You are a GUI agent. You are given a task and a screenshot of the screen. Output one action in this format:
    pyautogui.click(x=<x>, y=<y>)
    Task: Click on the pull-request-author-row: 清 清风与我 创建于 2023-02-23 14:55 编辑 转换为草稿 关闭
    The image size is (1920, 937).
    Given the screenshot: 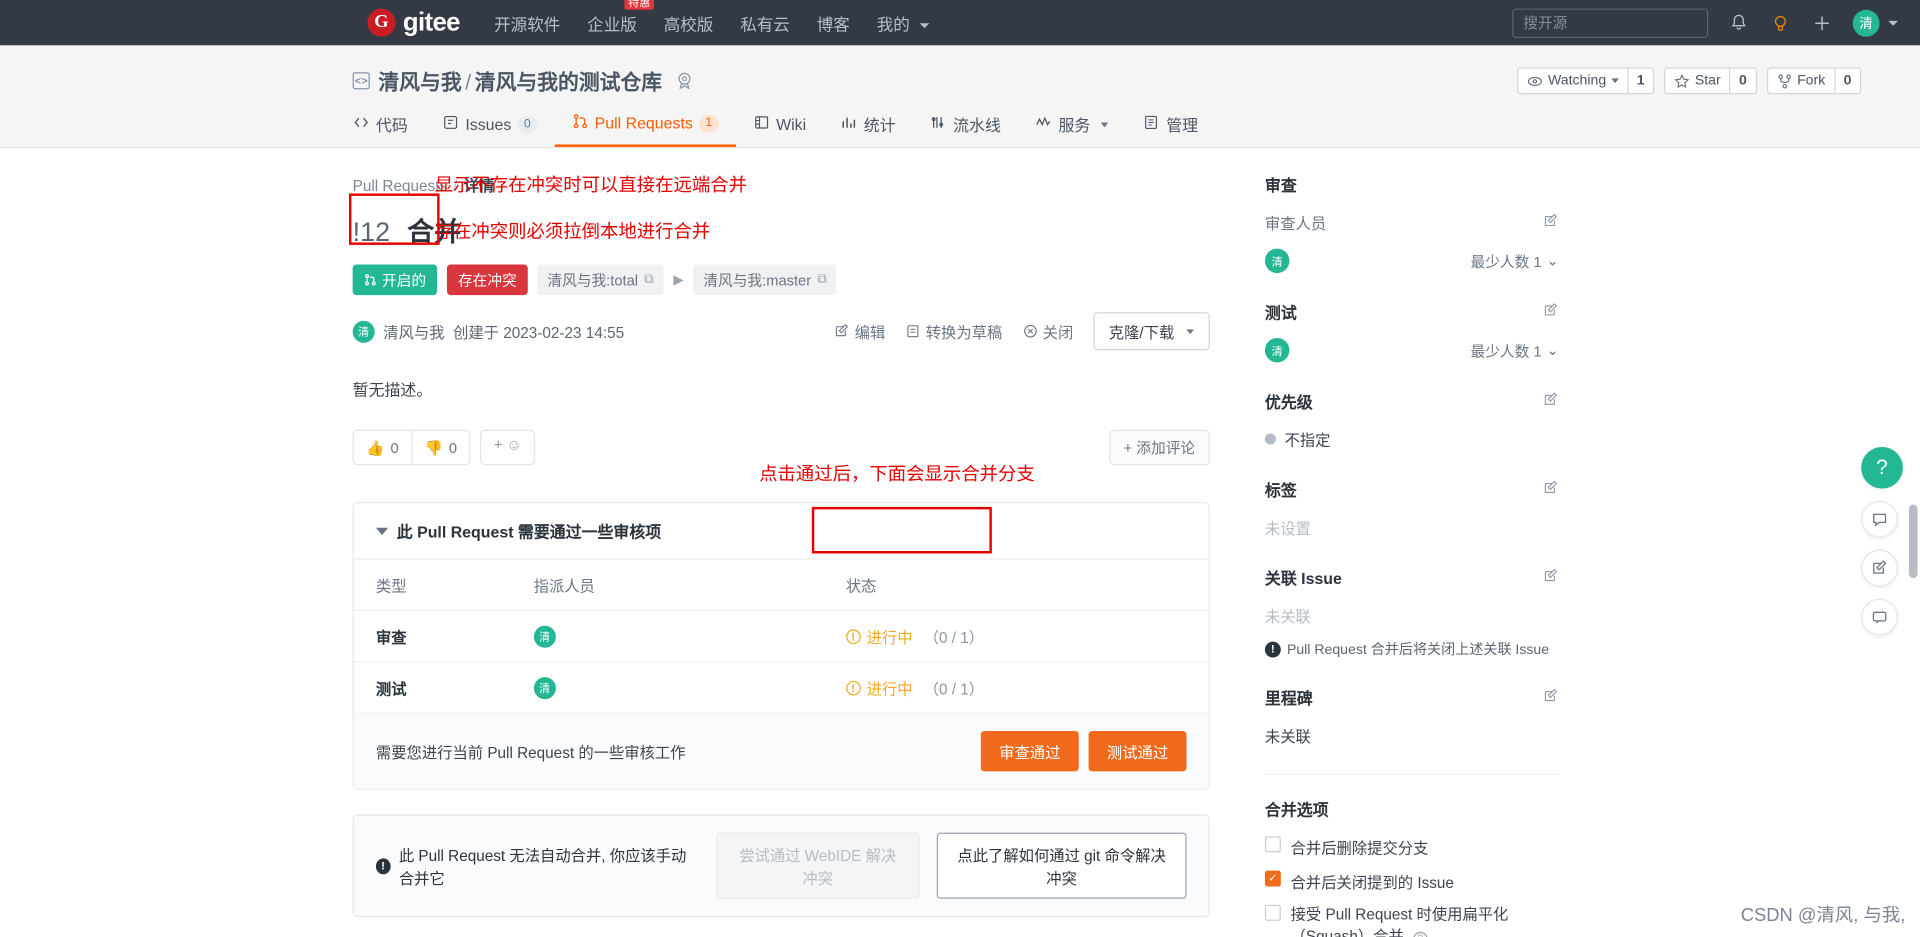 What is the action you would take?
    pyautogui.click(x=781, y=331)
    